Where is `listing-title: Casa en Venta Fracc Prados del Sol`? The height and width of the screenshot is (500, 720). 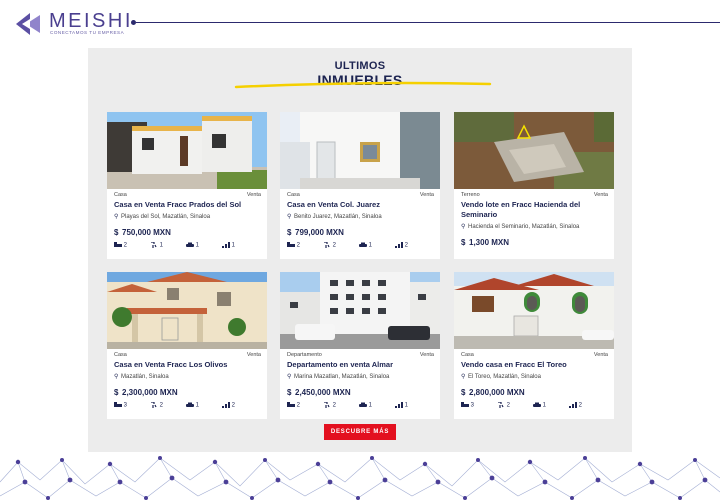 listing-title: Casa en Venta Fracc Prados del Sol is located at coordinates (188, 205).